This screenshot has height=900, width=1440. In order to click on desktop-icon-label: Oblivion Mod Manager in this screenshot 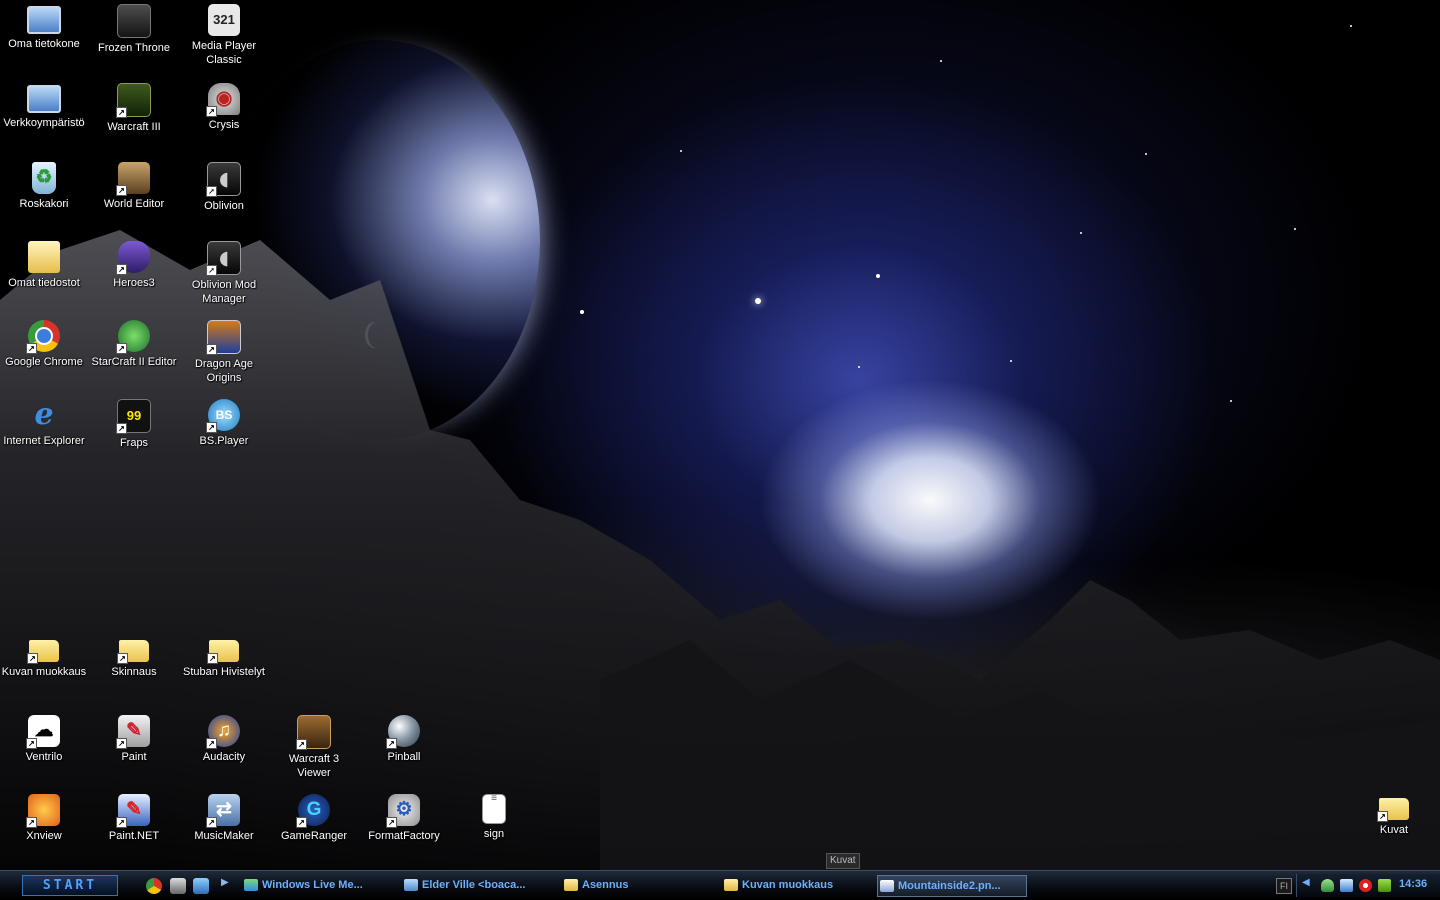, I will do `click(224, 292)`.